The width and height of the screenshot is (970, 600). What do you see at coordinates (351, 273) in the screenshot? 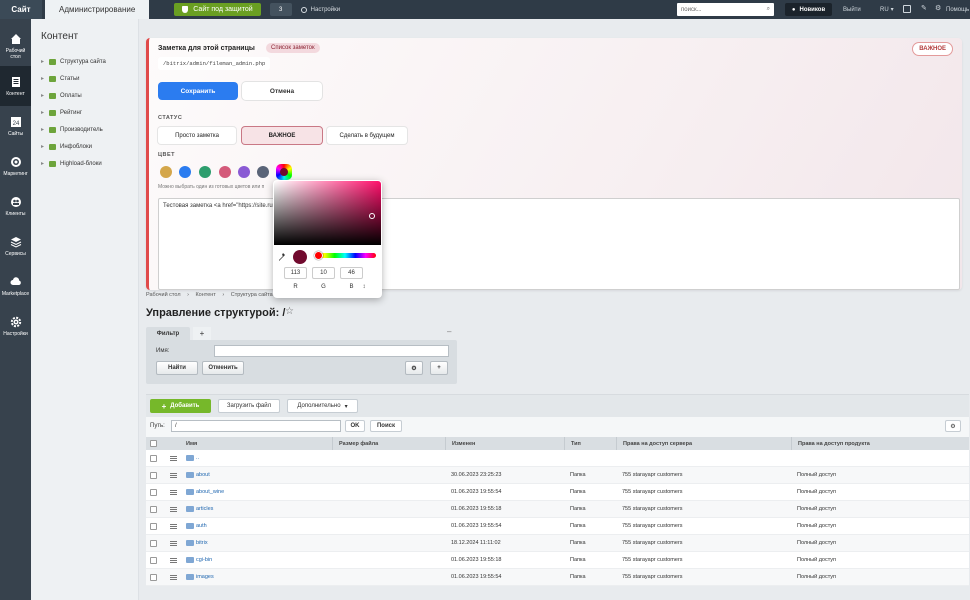
I see `blue-input: 46` at bounding box center [351, 273].